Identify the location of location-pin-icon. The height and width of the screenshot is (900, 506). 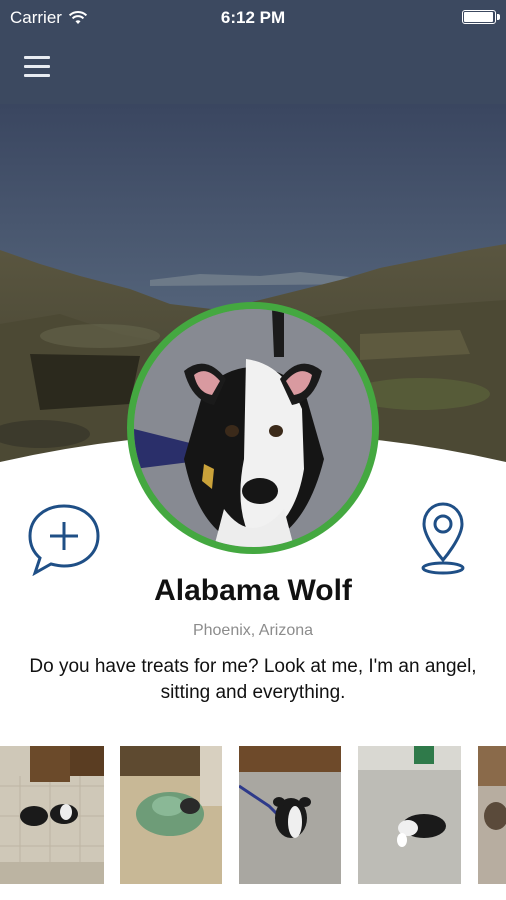
(443, 542).